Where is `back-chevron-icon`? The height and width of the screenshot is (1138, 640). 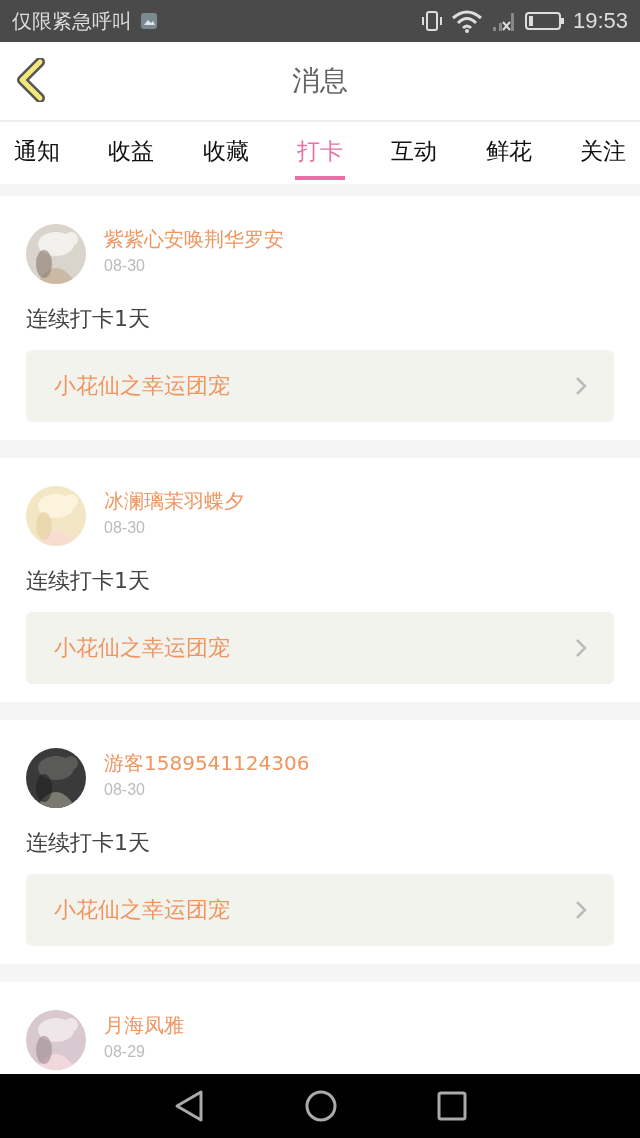
back-chevron-icon is located at coordinates (30, 80).